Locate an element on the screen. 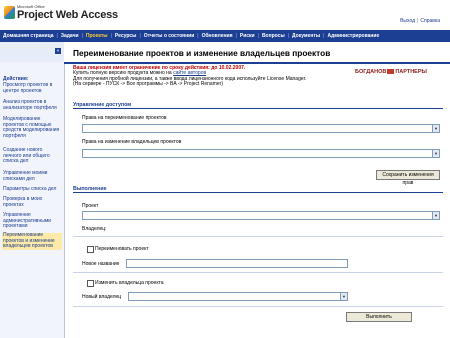 The height and width of the screenshot is (338, 450). project-select: ▼ is located at coordinates (261, 215).